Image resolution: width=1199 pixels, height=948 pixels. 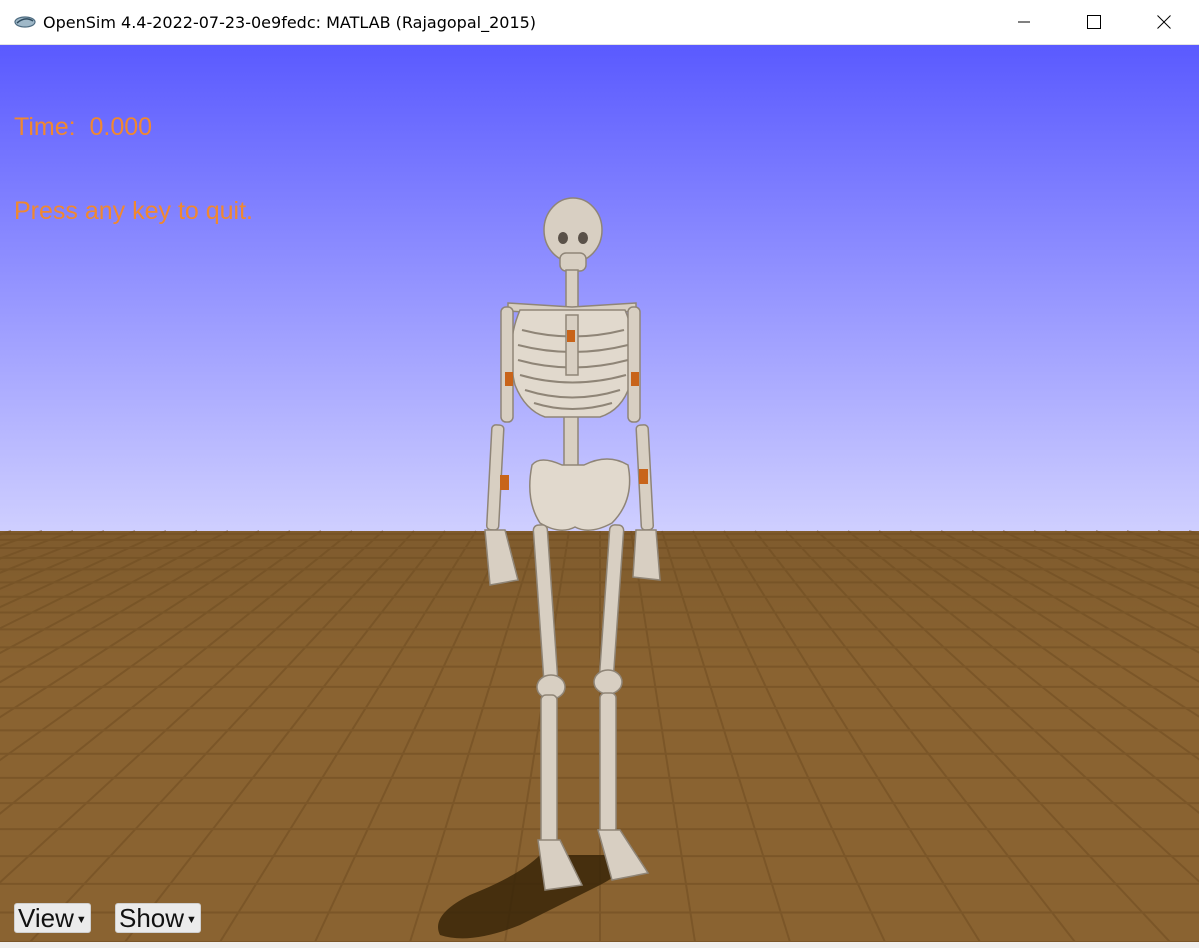 What do you see at coordinates (25, 22) in the screenshot?
I see `opensim-app-icon` at bounding box center [25, 22].